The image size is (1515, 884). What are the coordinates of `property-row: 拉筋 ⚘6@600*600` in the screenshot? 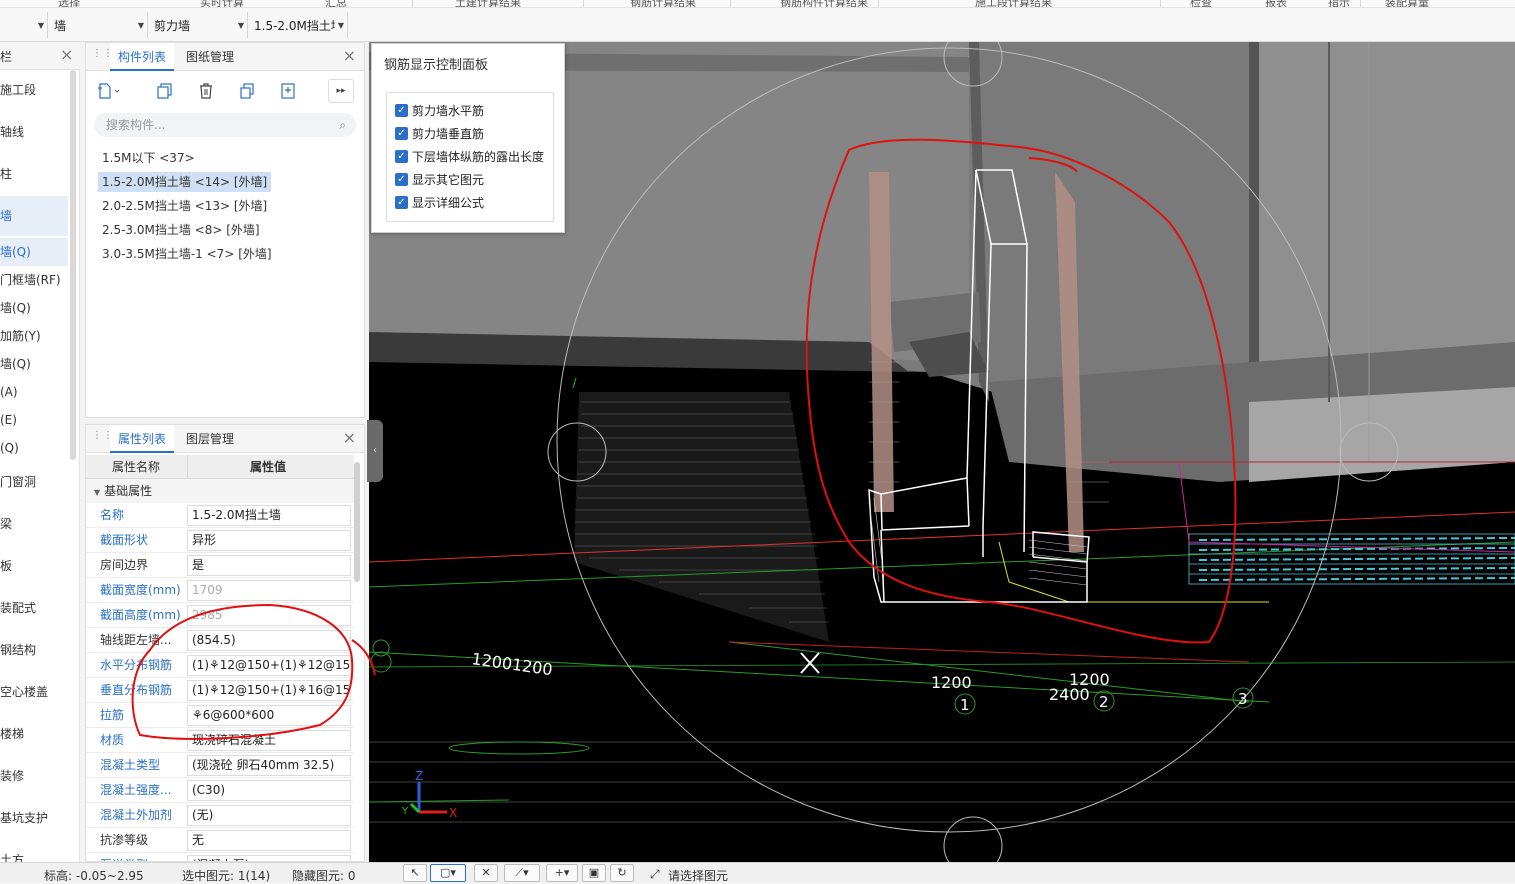 It's located at (220, 715).